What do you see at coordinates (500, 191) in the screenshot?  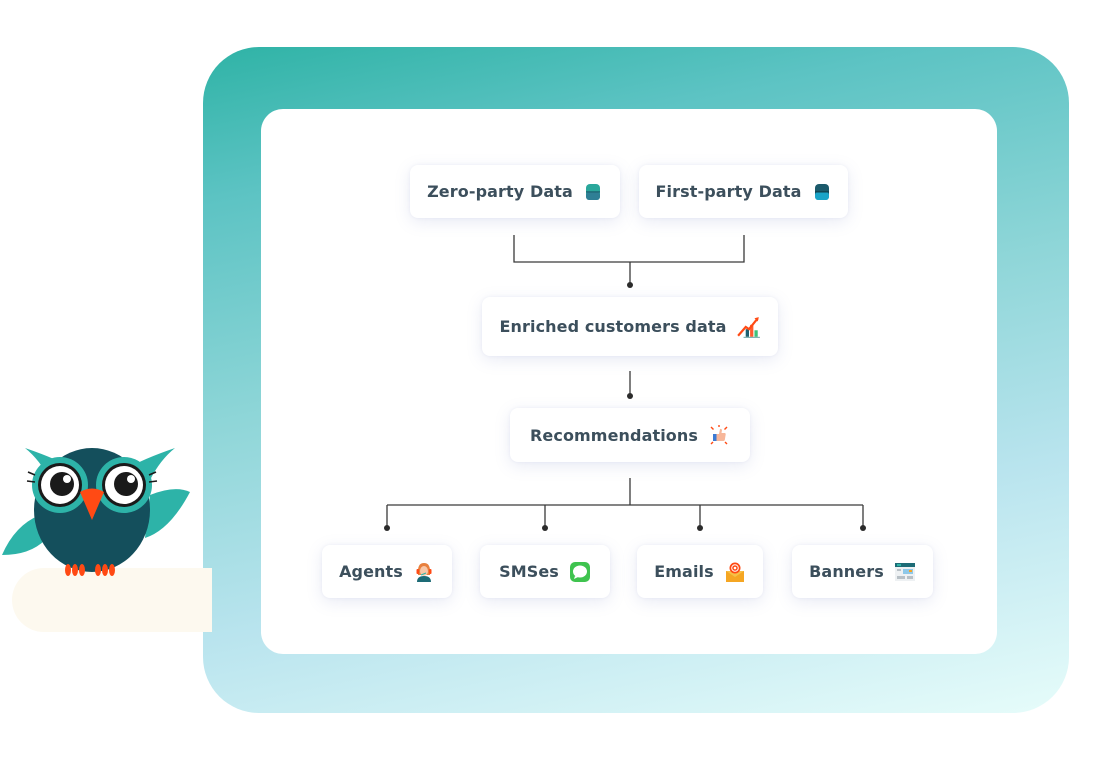 I see `node-label: Zero-party Data` at bounding box center [500, 191].